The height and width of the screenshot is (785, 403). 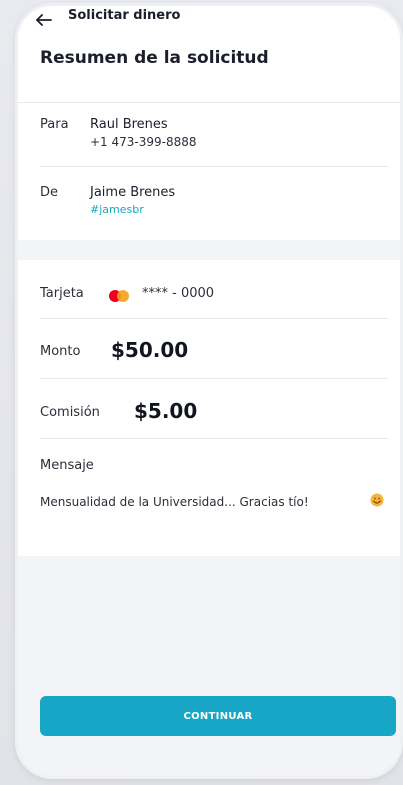 What do you see at coordinates (54, 124) in the screenshot?
I see `to-label: Para` at bounding box center [54, 124].